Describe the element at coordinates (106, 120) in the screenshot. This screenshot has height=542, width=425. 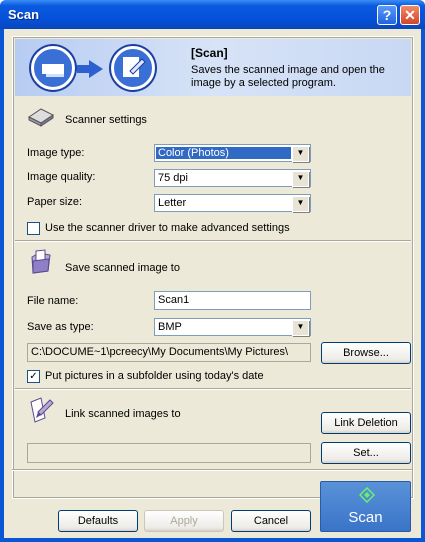
I see `scanner-settings-heading: Scanner settings` at that location.